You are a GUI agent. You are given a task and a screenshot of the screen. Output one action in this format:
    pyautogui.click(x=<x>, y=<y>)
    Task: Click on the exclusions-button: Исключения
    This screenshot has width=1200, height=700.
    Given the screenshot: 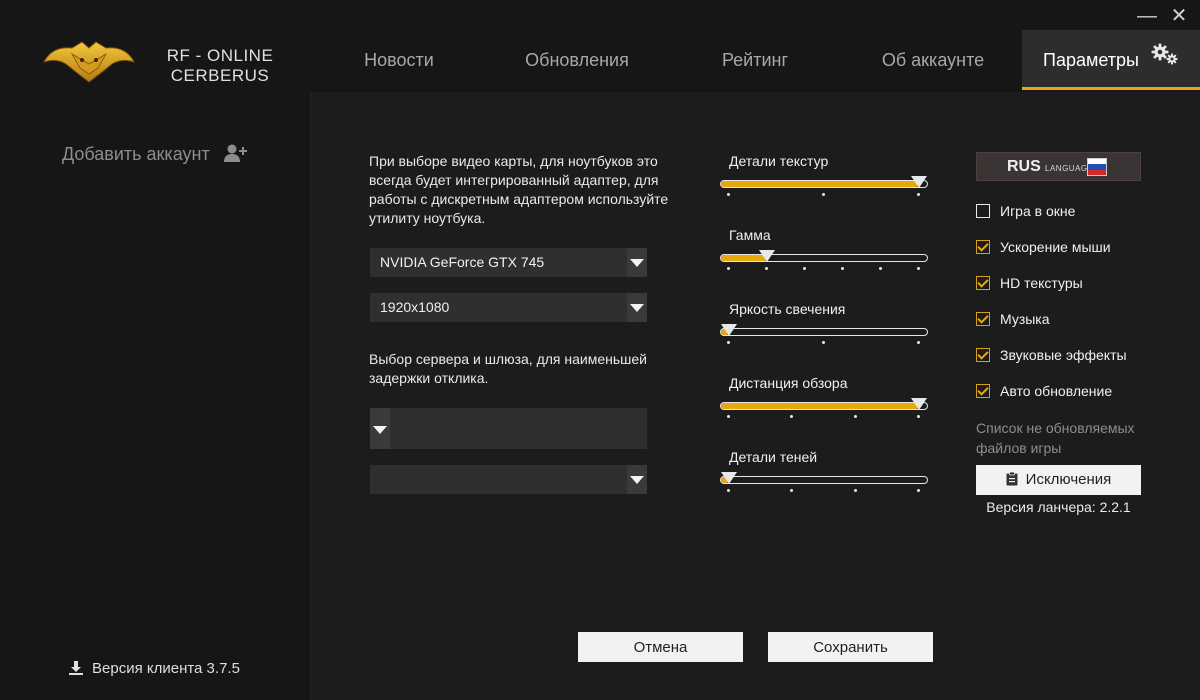 What is the action you would take?
    pyautogui.click(x=1058, y=480)
    